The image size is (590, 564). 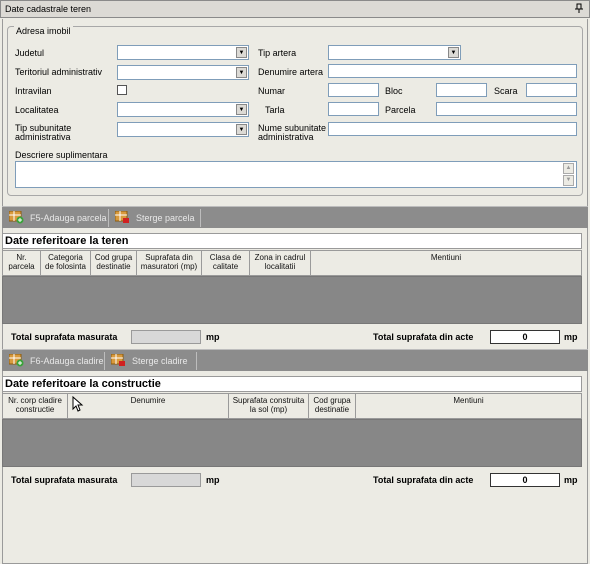 I want to click on parcela-toolbar: F5-Adauga parcela Sterge parcela, so click(x=295, y=217).